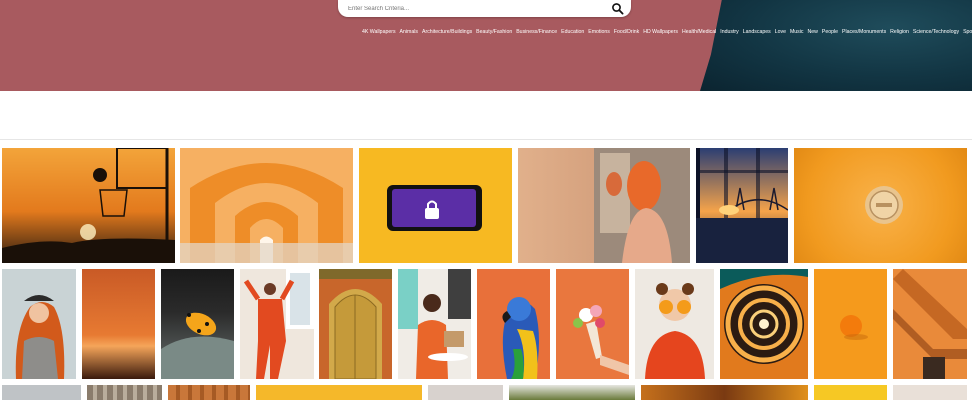 This screenshot has height=400, width=972. Describe the element at coordinates (494, 32) in the screenshot. I see `category-link: Beauty/Fashion` at that location.